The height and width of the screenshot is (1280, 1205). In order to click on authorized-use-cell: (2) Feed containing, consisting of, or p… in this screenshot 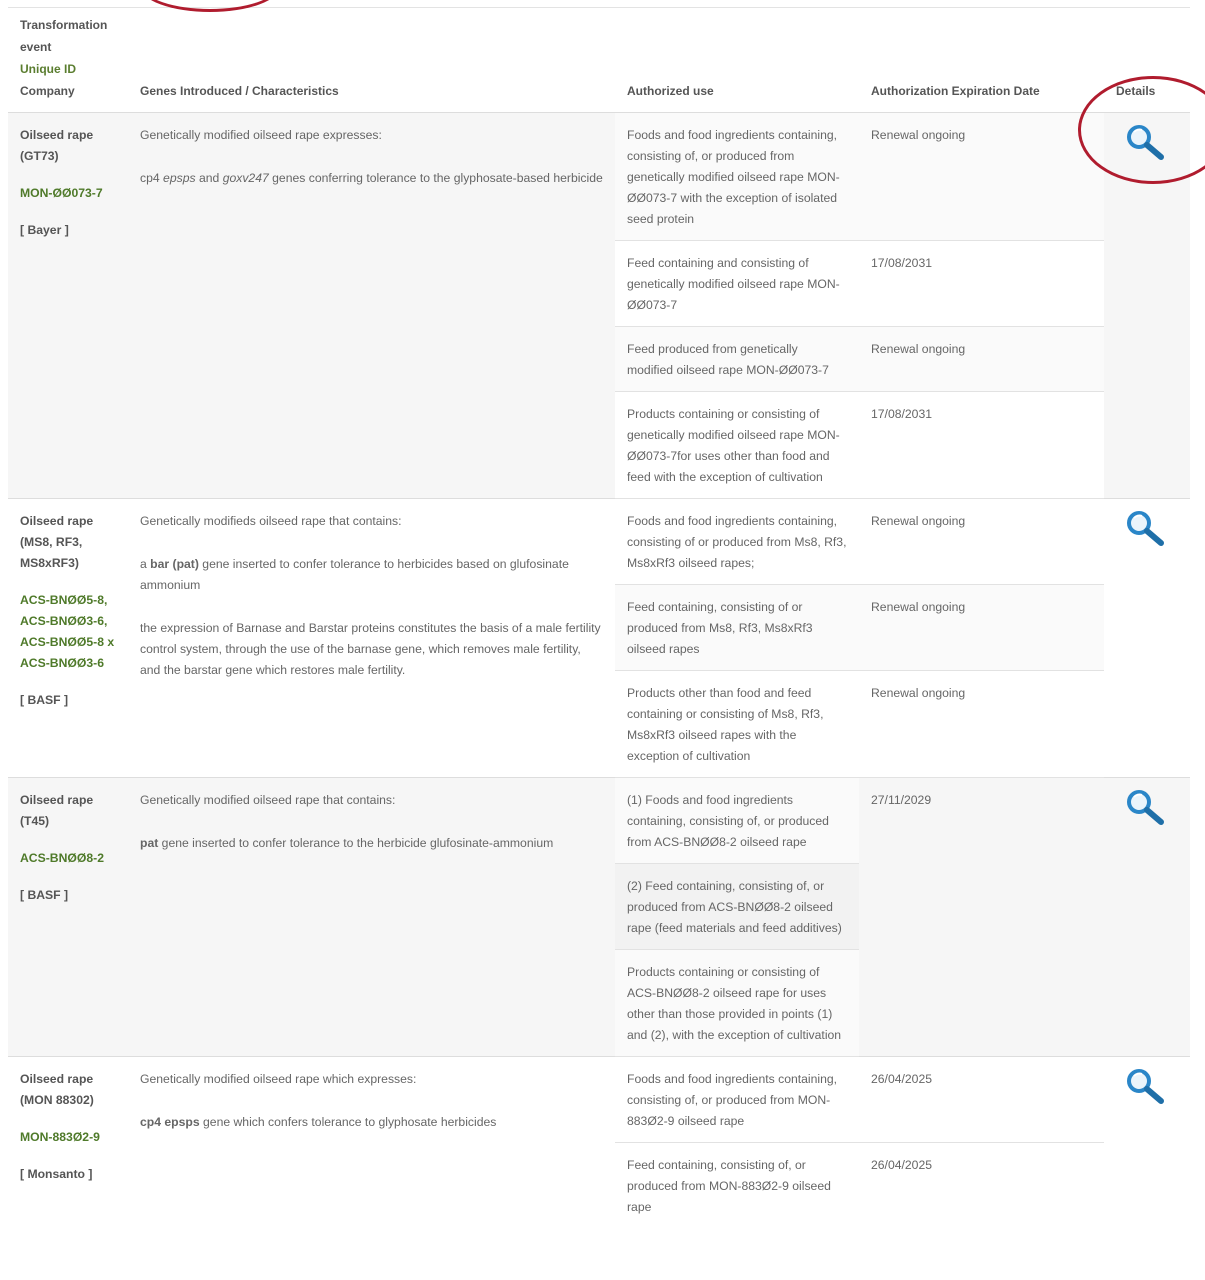, I will do `click(737, 906)`.